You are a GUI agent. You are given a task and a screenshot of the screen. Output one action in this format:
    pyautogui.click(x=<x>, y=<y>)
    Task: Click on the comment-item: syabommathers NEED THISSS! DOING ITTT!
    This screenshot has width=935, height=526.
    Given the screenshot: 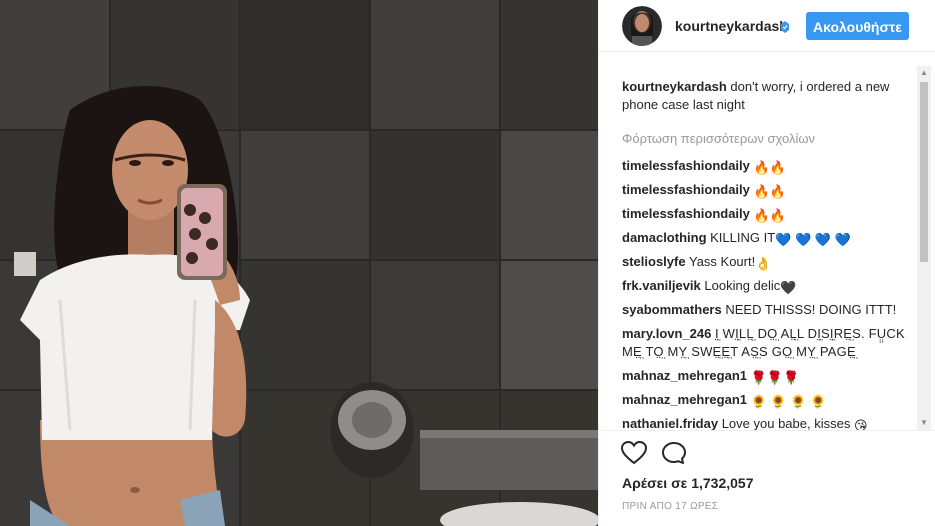 What is the action you would take?
    pyautogui.click(x=767, y=313)
    